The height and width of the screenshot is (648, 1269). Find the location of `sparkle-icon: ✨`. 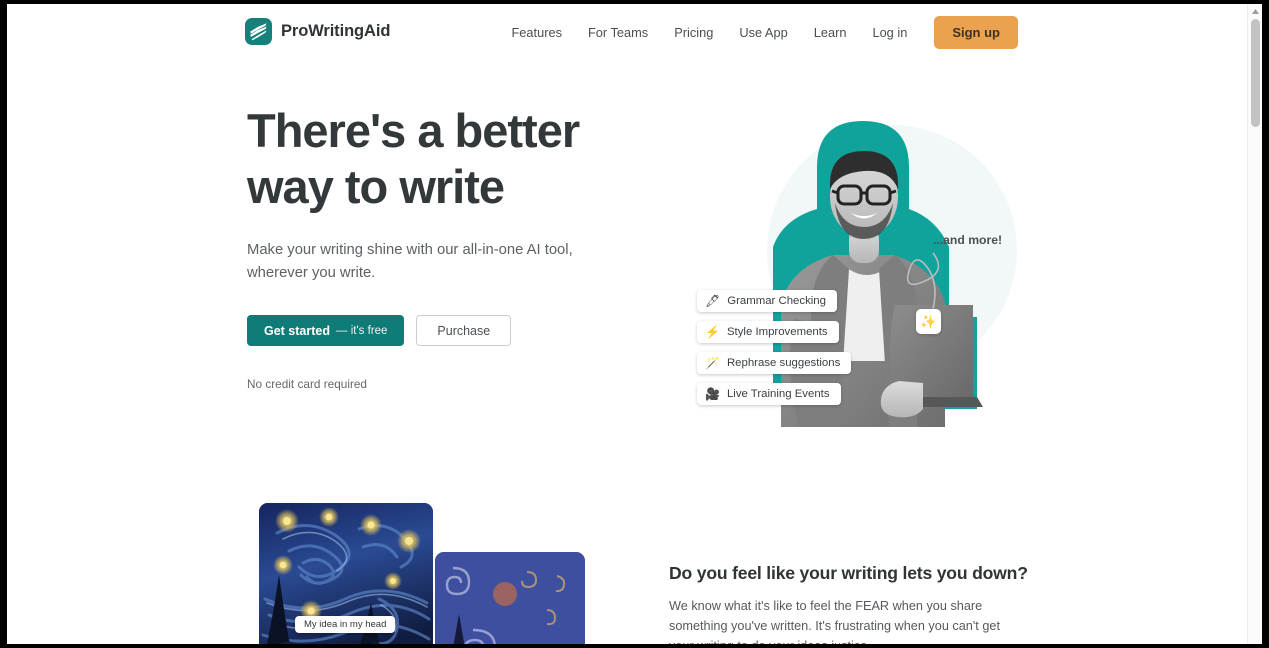

sparkle-icon: ✨ is located at coordinates (928, 321).